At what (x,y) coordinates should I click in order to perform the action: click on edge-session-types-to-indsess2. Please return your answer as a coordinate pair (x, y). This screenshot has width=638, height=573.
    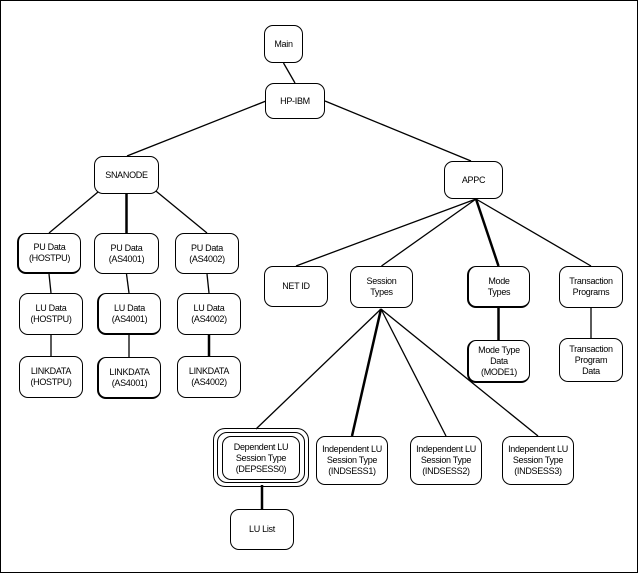
    Looking at the image, I should click on (413, 372).